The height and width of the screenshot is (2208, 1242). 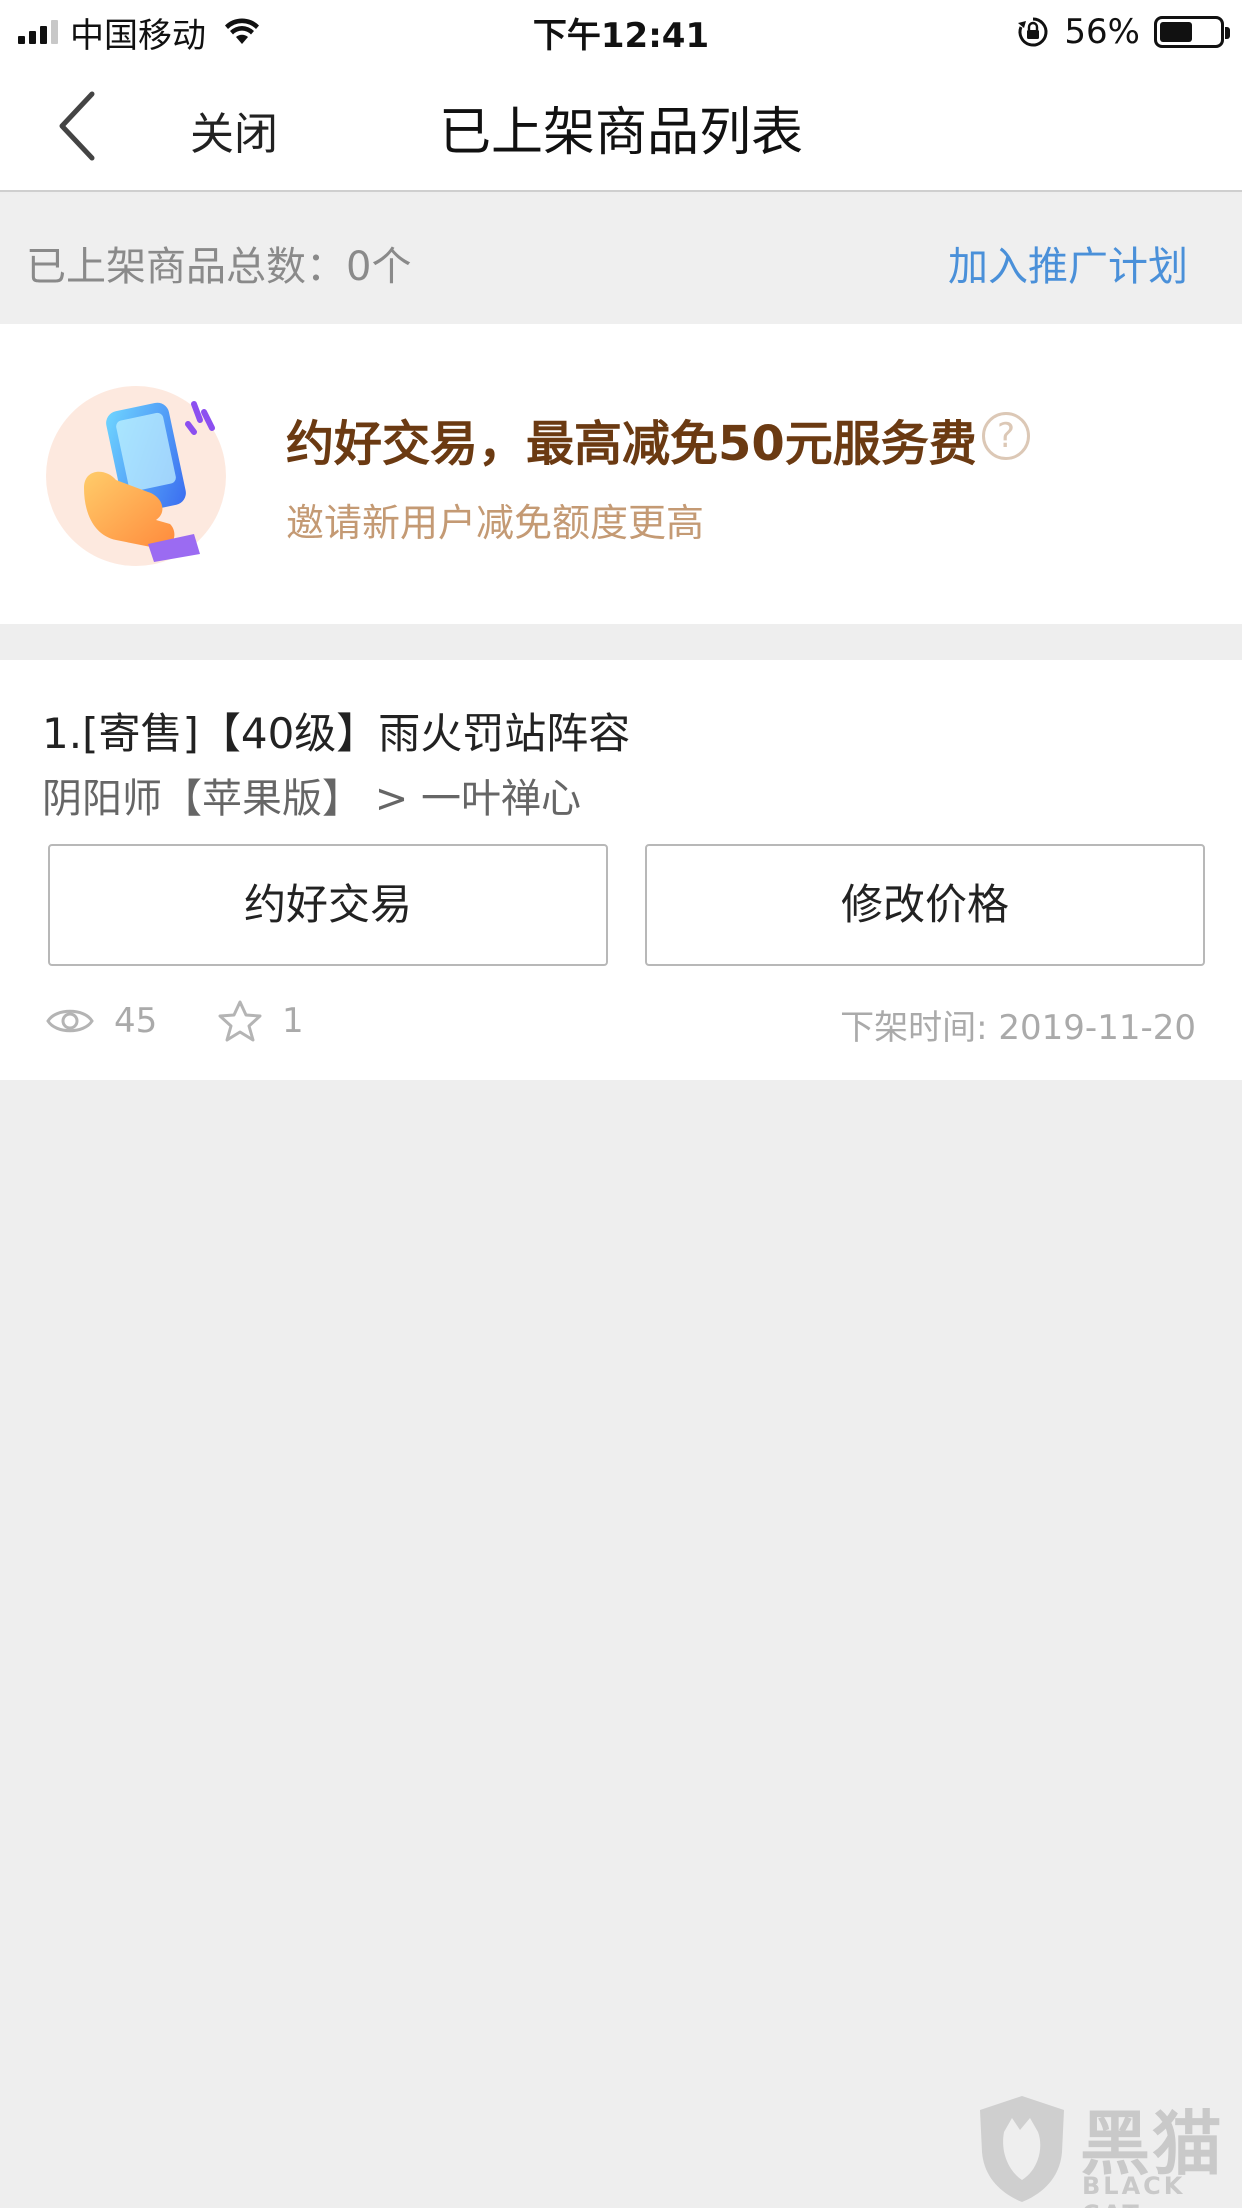 I want to click on orientation-lock-icon, so click(x=1033, y=32).